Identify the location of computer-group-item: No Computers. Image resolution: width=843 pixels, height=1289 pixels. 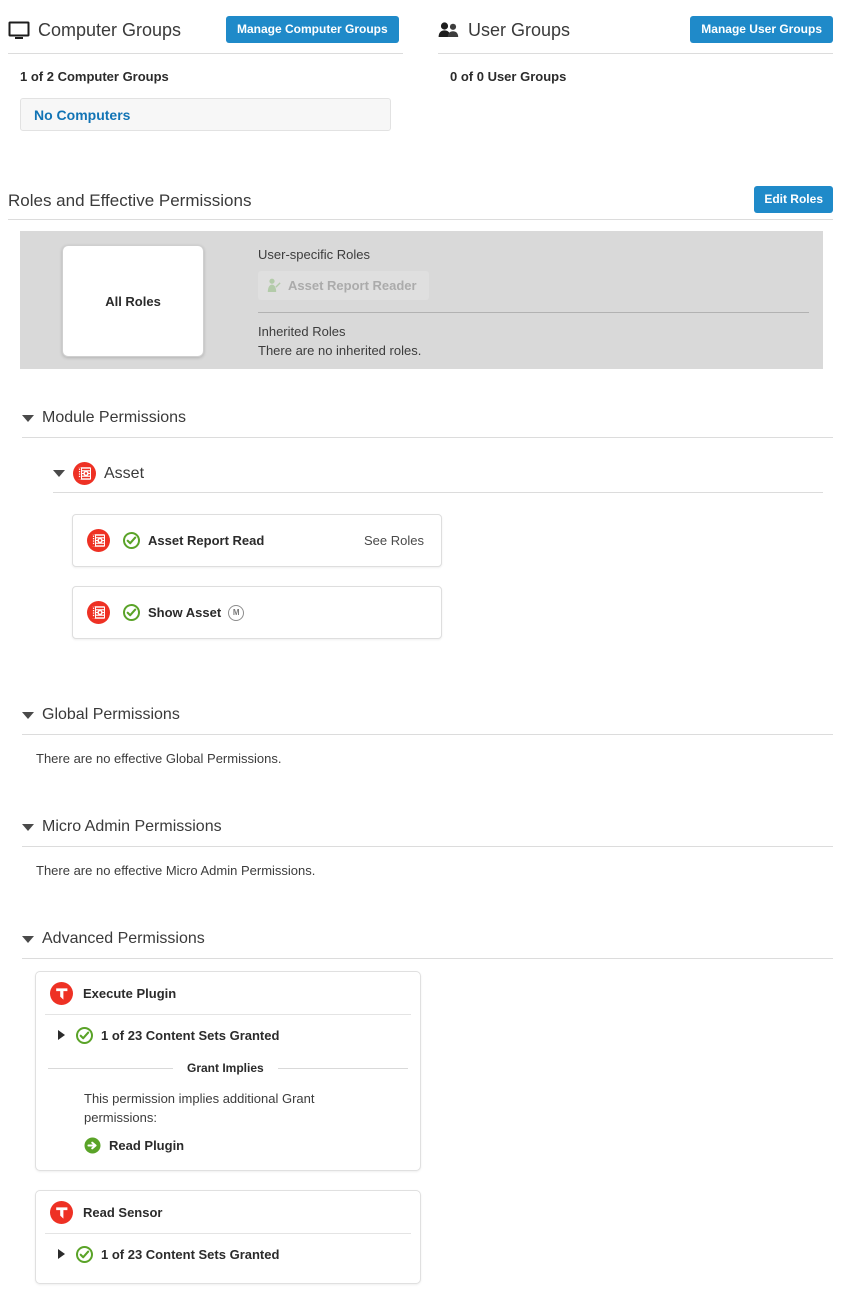
(205, 114).